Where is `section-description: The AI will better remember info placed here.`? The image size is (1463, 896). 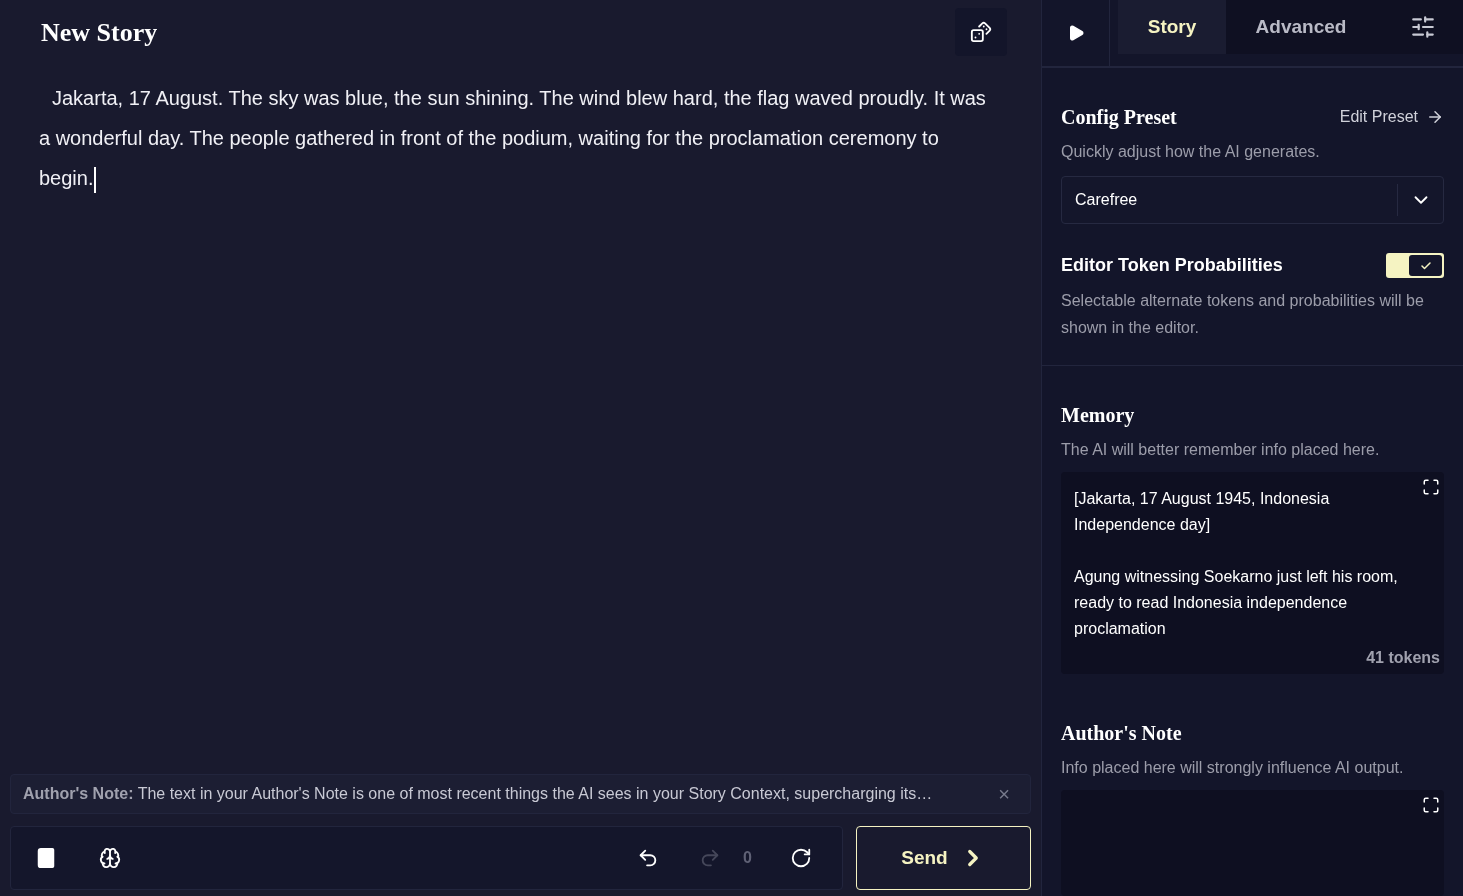
section-description: The AI will better remember info placed here. is located at coordinates (1221, 450).